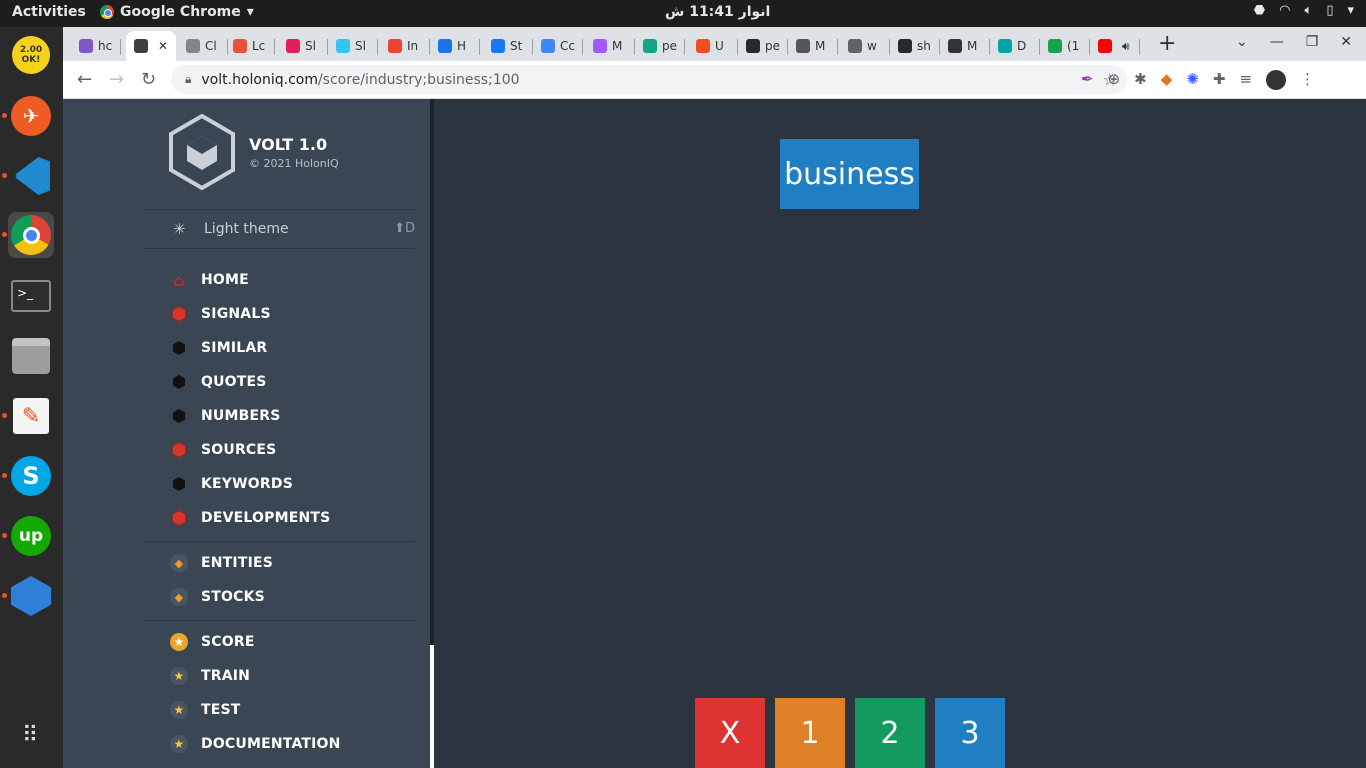 This screenshot has width=1366, height=768. What do you see at coordinates (1115, 46) in the screenshot?
I see `browser-tab: 🔊︎` at bounding box center [1115, 46].